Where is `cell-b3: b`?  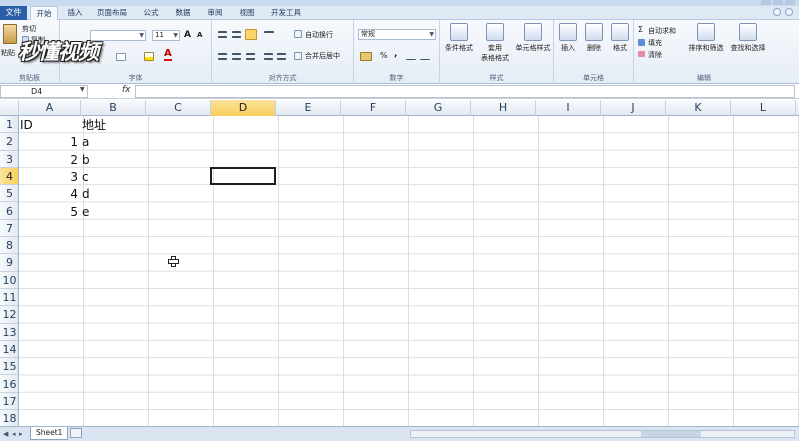
cell-b3: b is located at coordinates (114, 159).